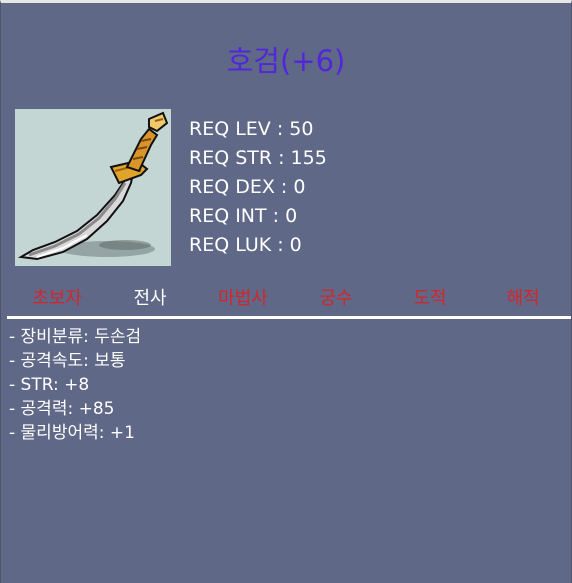 The image size is (572, 583). Describe the element at coordinates (336, 298) in the screenshot. I see `job-bowman: 궁수` at that location.